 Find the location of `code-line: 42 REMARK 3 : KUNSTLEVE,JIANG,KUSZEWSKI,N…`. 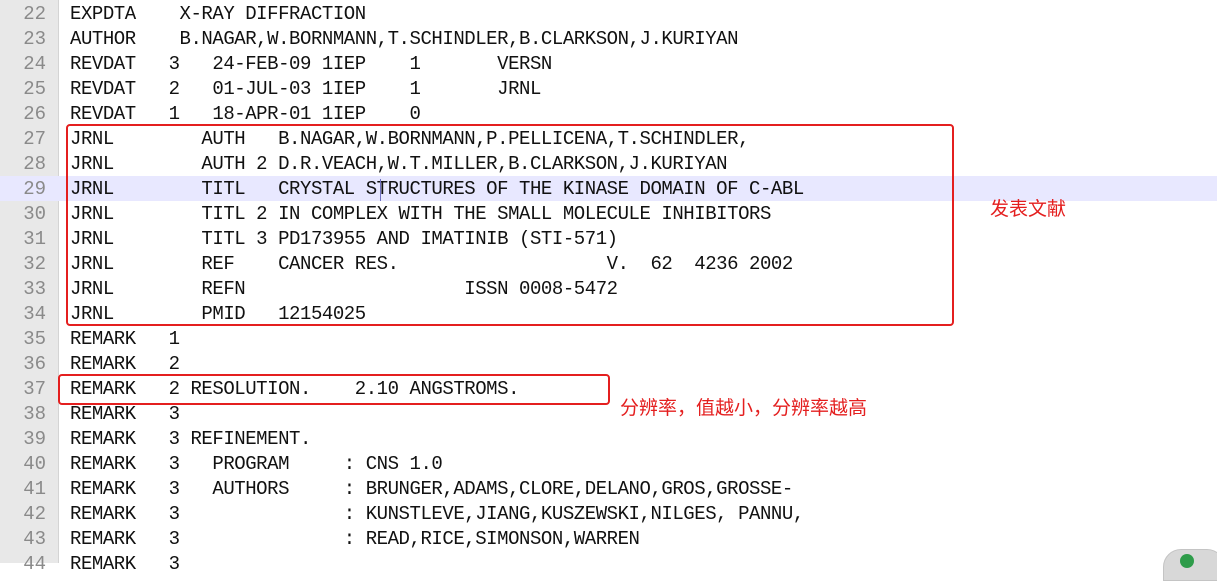

code-line: 42 REMARK 3 : KUNSTLEVE,JIANG,KUSZEWSKI,N… is located at coordinates (608, 513).